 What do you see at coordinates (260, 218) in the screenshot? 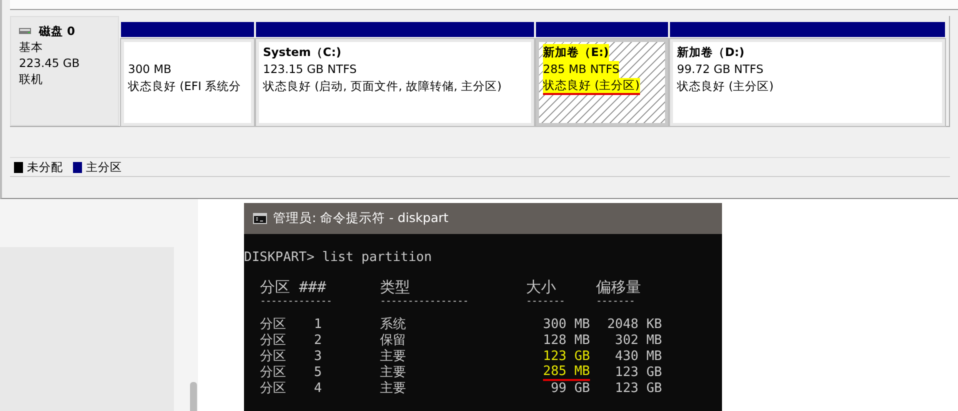
I see `console-icon` at bounding box center [260, 218].